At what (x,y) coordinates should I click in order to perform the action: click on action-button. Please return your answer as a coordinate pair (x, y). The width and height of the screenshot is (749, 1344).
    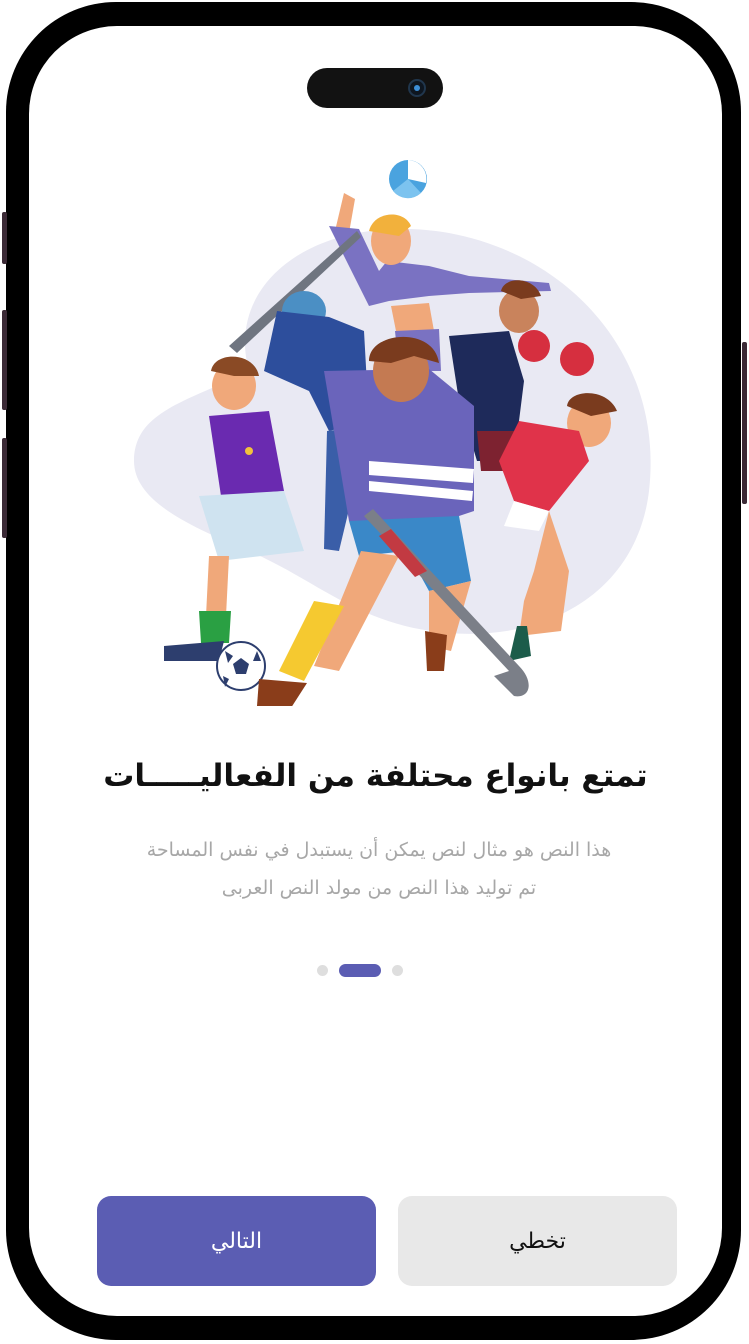
    Looking at the image, I should click on (4, 238).